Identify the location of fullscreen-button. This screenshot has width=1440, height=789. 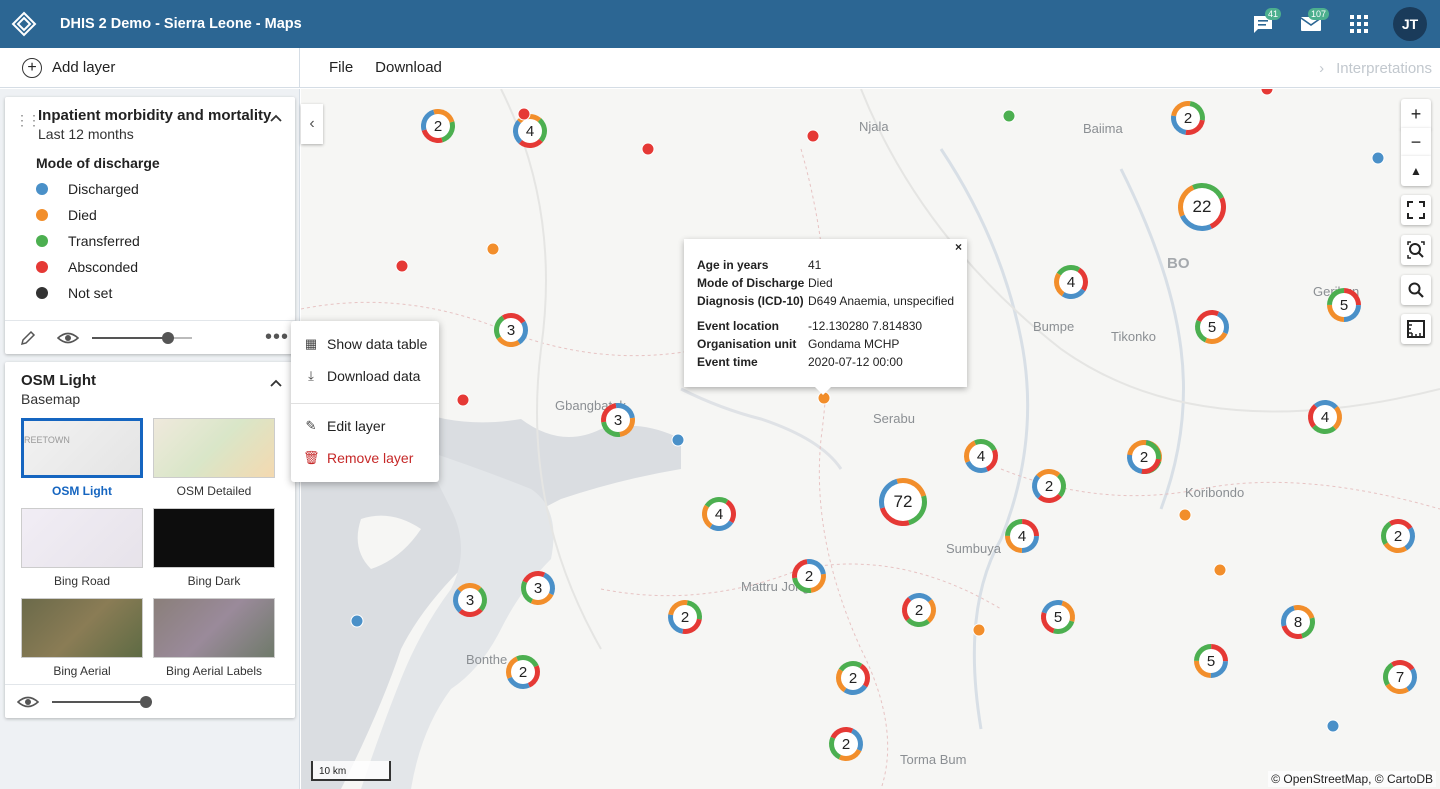
(1416, 210).